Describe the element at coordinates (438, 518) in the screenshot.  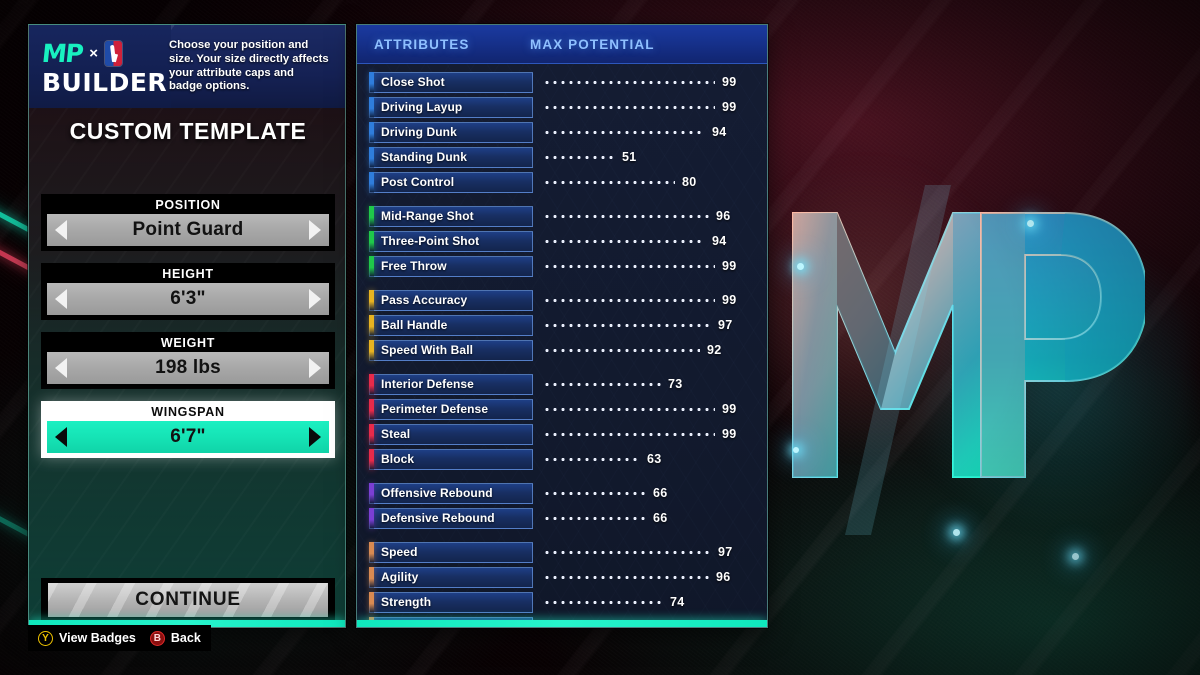
I see `attribute-label: Defensive Rebound` at that location.